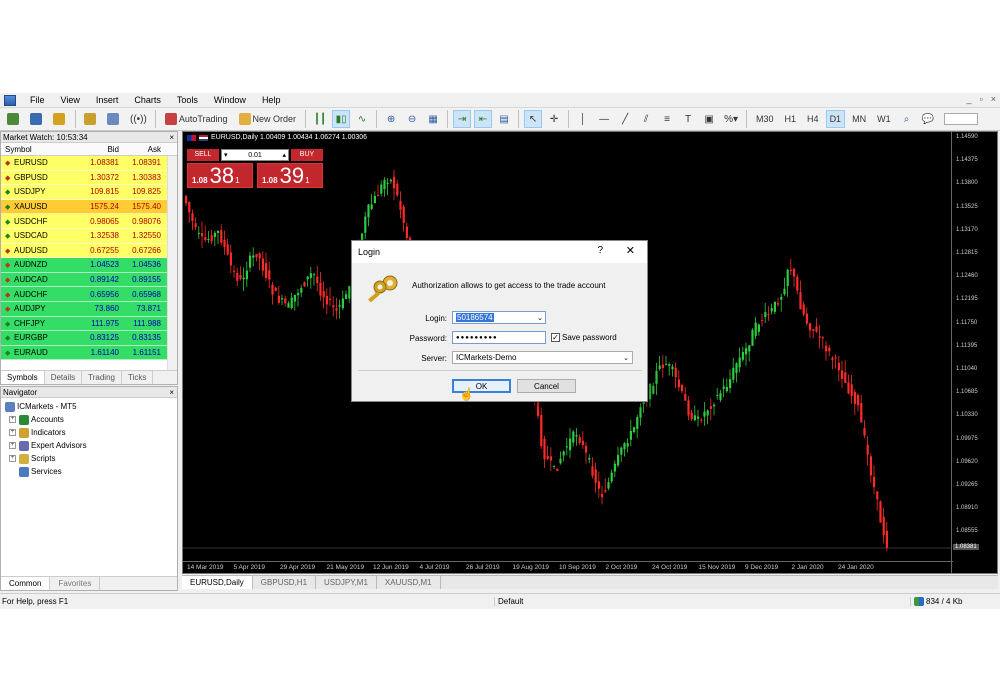 Image resolution: width=1000 pixels, height=700 pixels. I want to click on buy-button: BUY, so click(307, 155).